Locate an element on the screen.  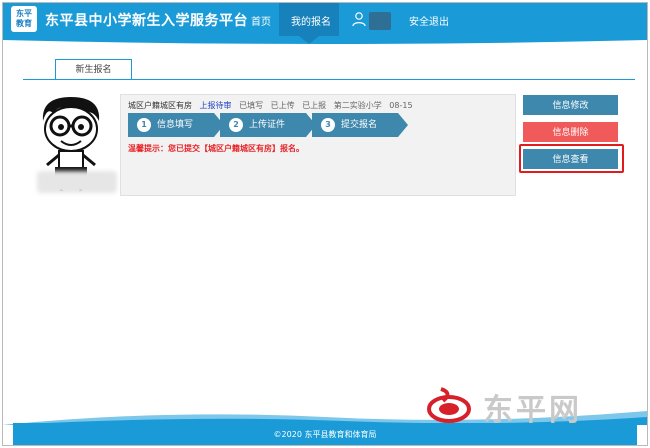
delete-info-button: 信息删除 is located at coordinates (570, 132).